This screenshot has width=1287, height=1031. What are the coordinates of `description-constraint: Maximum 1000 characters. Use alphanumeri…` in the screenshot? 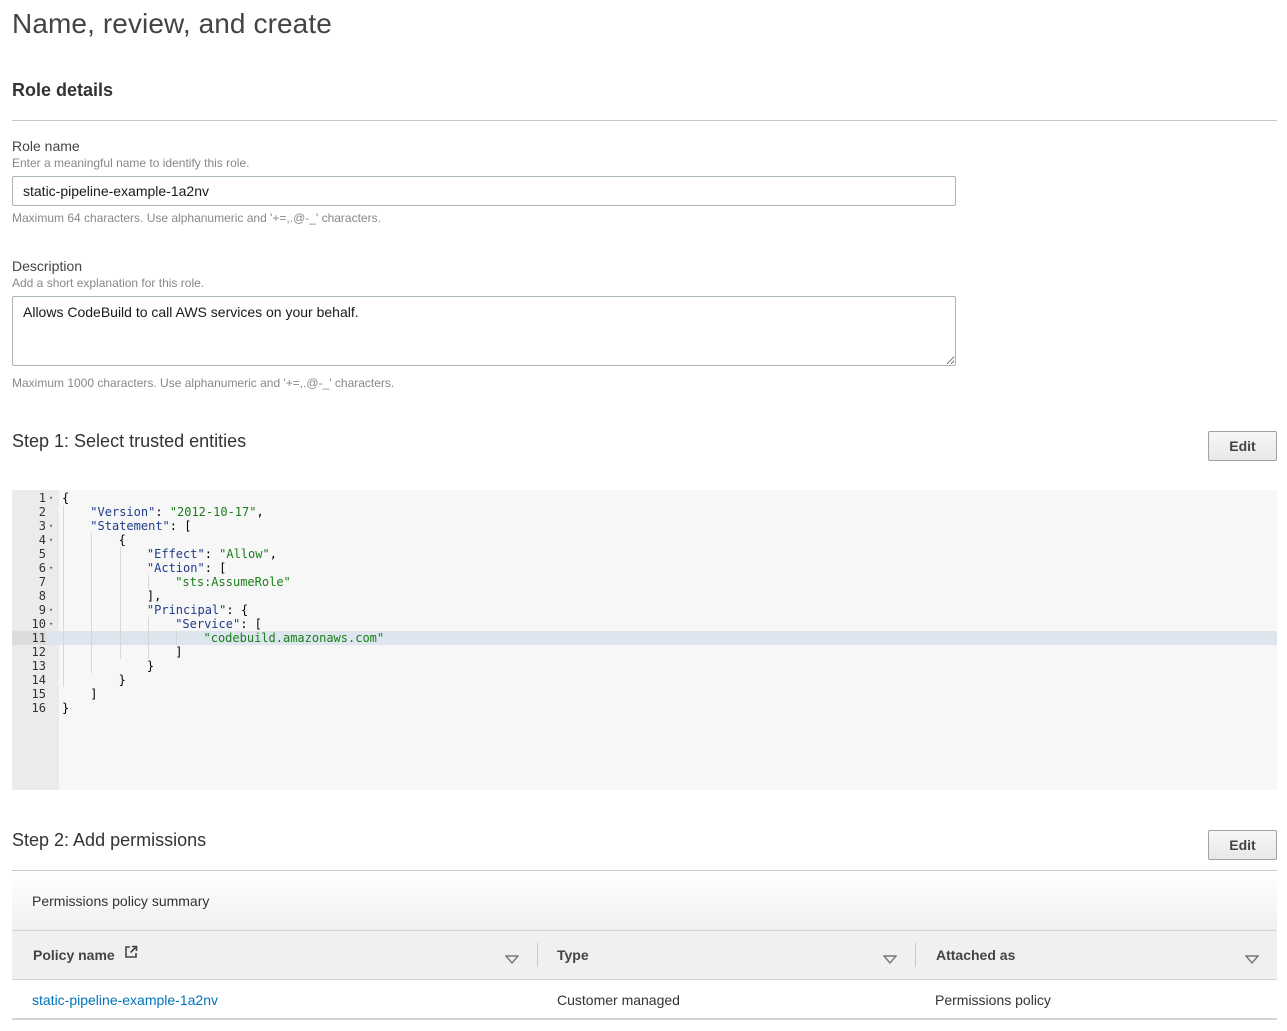 It's located at (203, 383).